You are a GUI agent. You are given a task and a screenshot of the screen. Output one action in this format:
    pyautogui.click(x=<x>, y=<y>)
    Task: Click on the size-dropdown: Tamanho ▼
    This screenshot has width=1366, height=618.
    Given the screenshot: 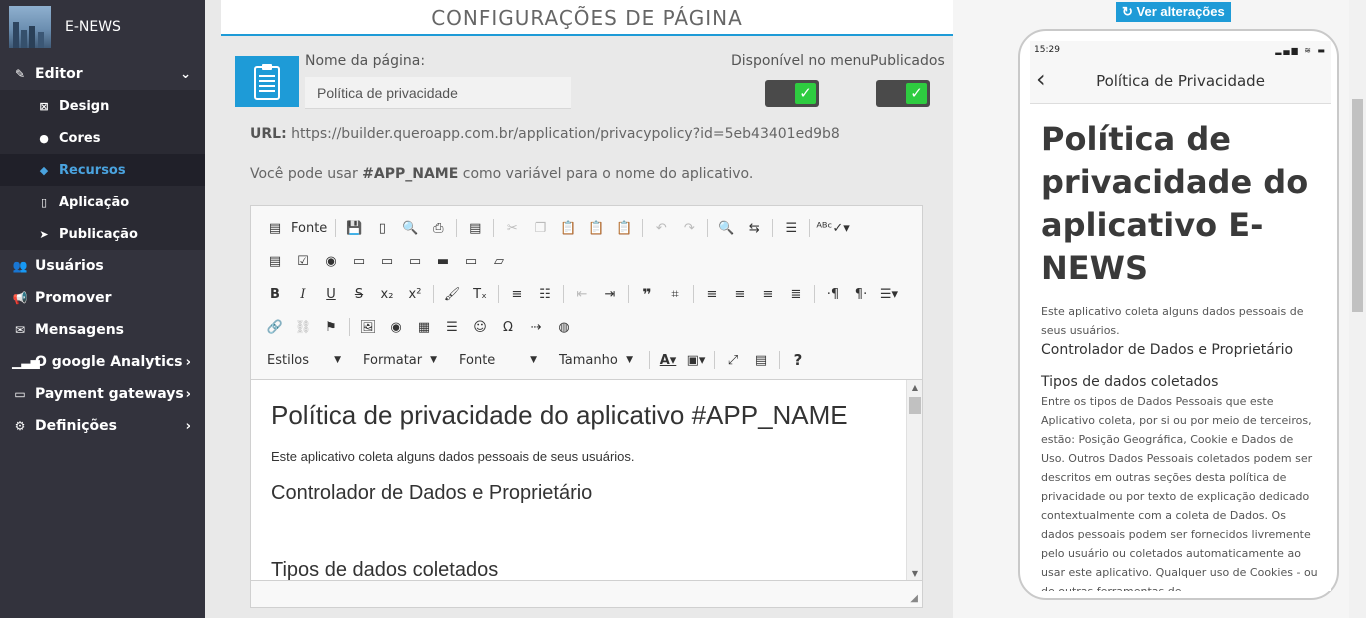 What is the action you would take?
    pyautogui.click(x=596, y=360)
    